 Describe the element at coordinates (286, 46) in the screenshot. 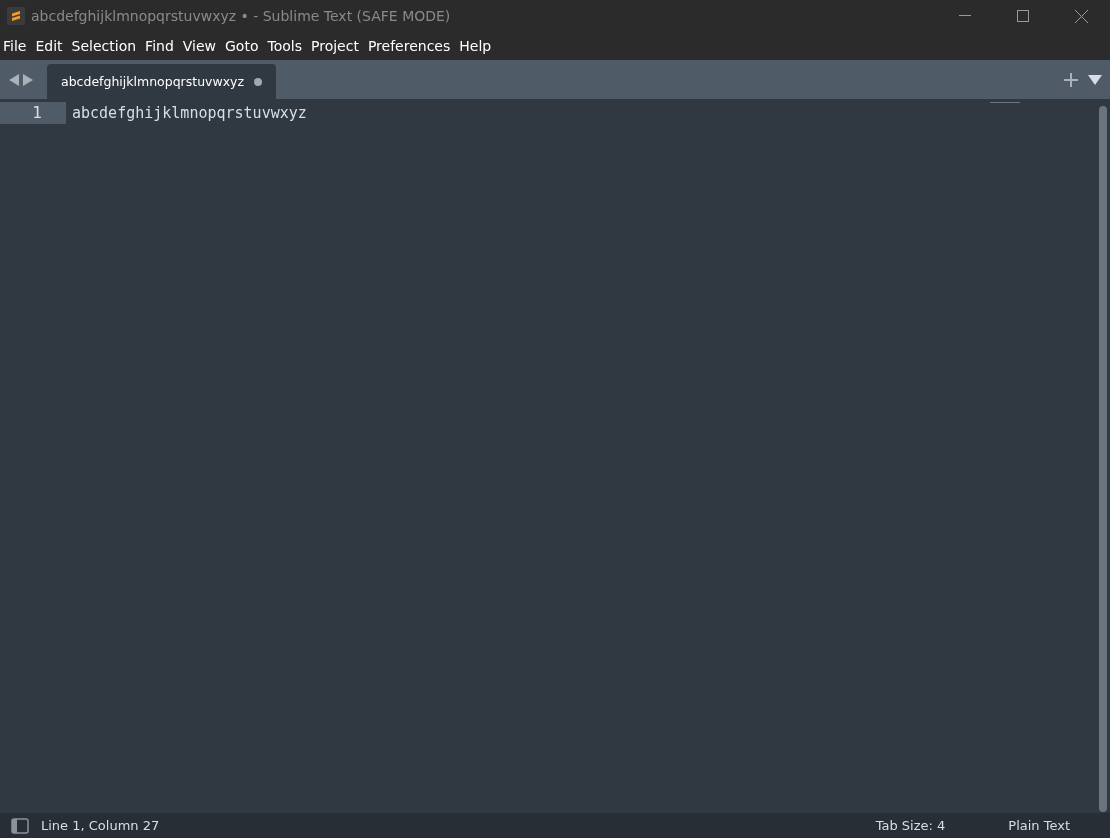

I see `menu-item: Tools` at that location.